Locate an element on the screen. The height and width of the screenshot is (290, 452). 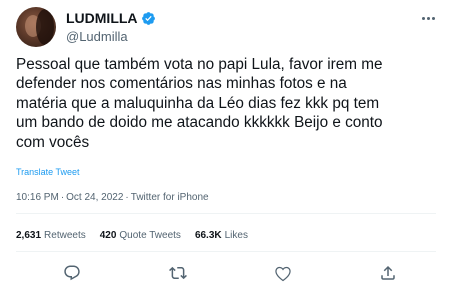
engagement-stats: 2,631 Retweets 420 Quote Tweets 66.3K Likes is located at coordinates (139, 235).